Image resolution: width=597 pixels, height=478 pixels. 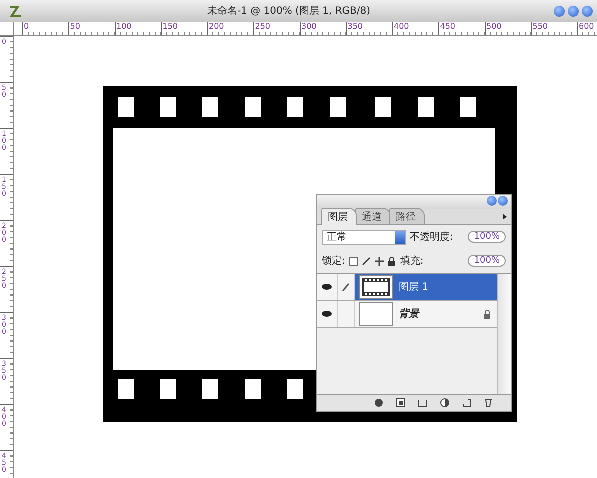 What do you see at coordinates (230, 28) in the screenshot?
I see `ruler-label: 200` at bounding box center [230, 28].